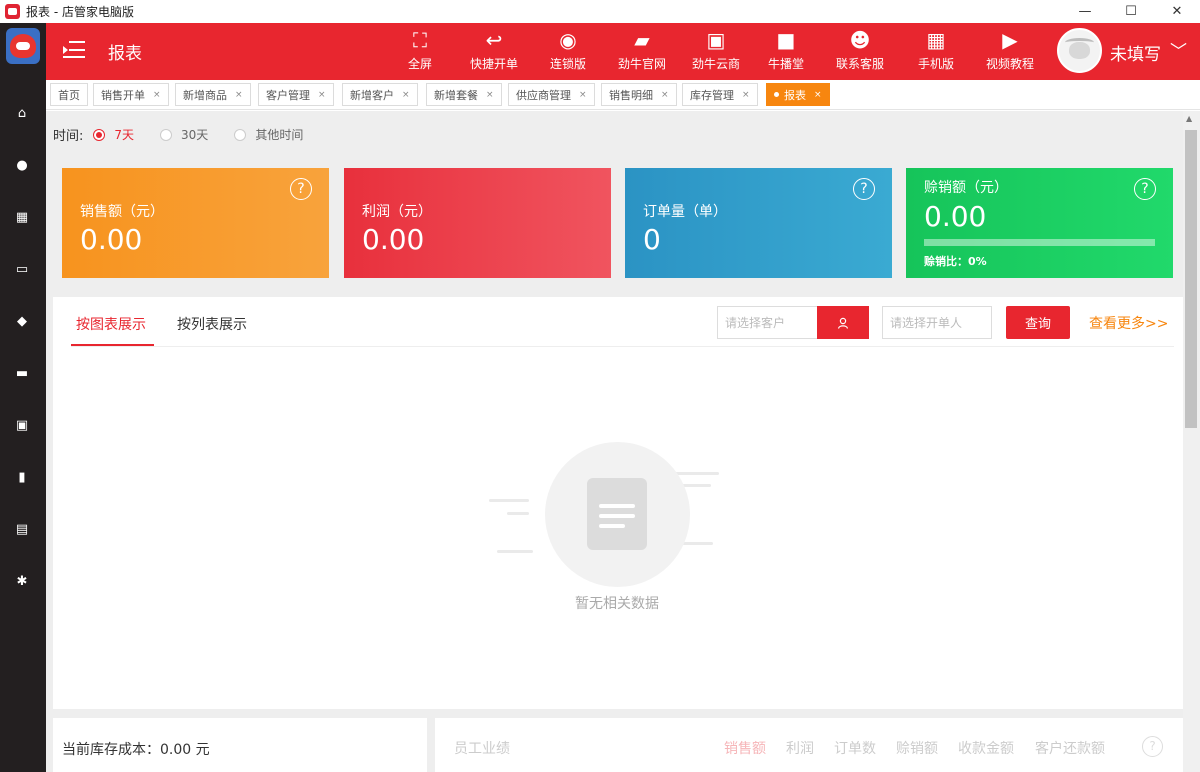 Image resolution: width=1200 pixels, height=772 pixels. What do you see at coordinates (855, 748) in the screenshot?
I see `staff-tab-orders: 订单数` at bounding box center [855, 748].